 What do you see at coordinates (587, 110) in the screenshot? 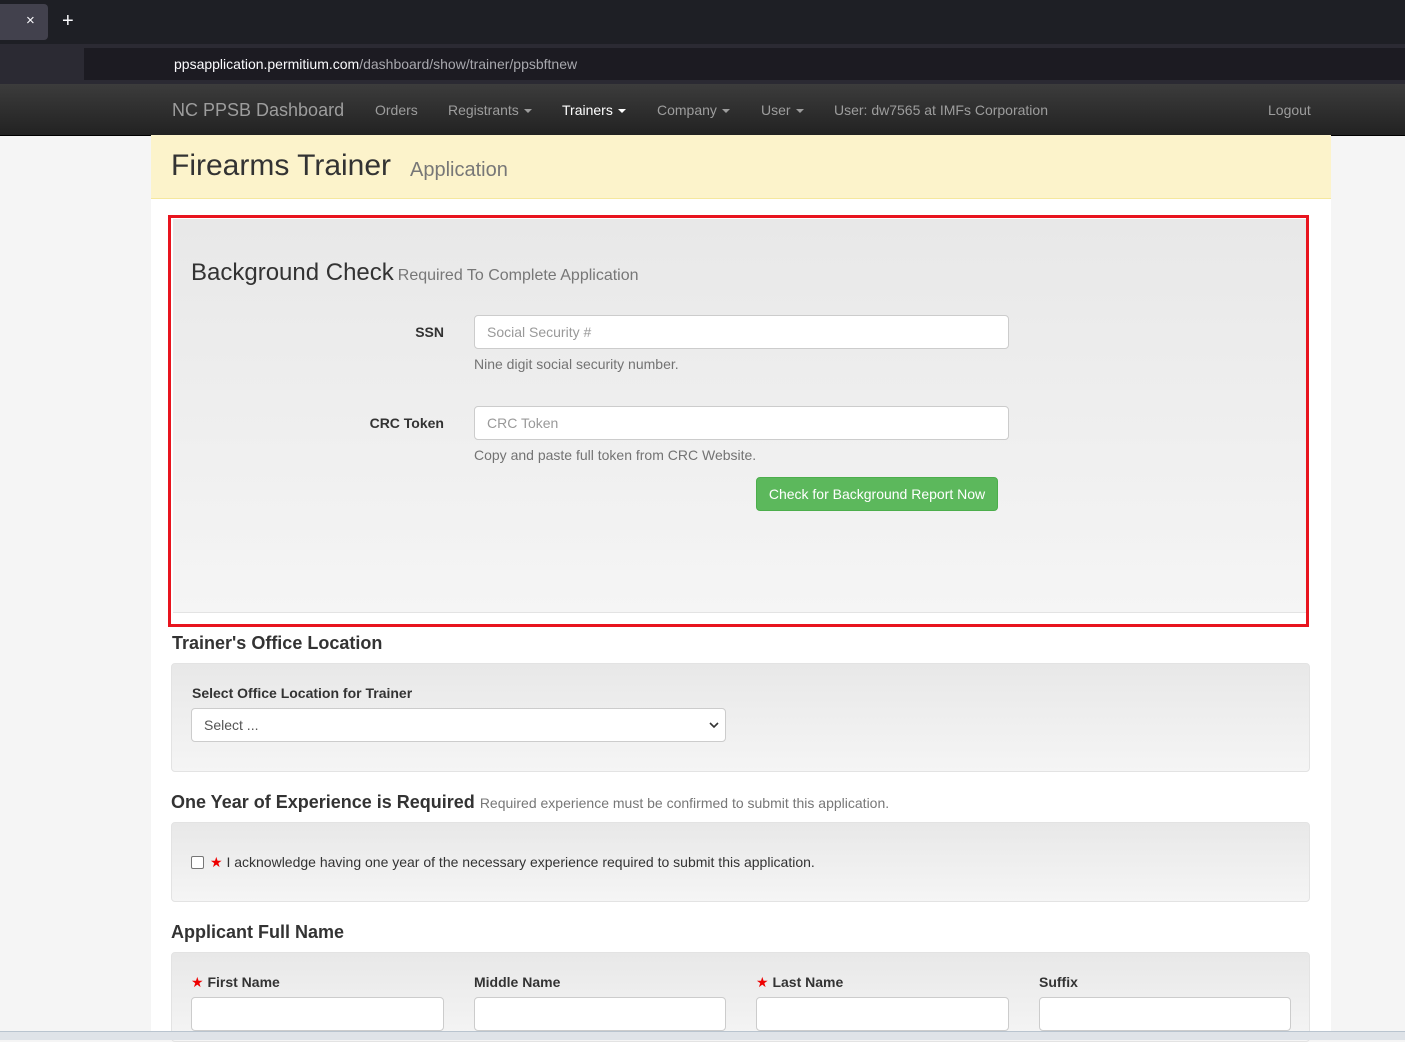
I see `nav-label: Trainers` at bounding box center [587, 110].